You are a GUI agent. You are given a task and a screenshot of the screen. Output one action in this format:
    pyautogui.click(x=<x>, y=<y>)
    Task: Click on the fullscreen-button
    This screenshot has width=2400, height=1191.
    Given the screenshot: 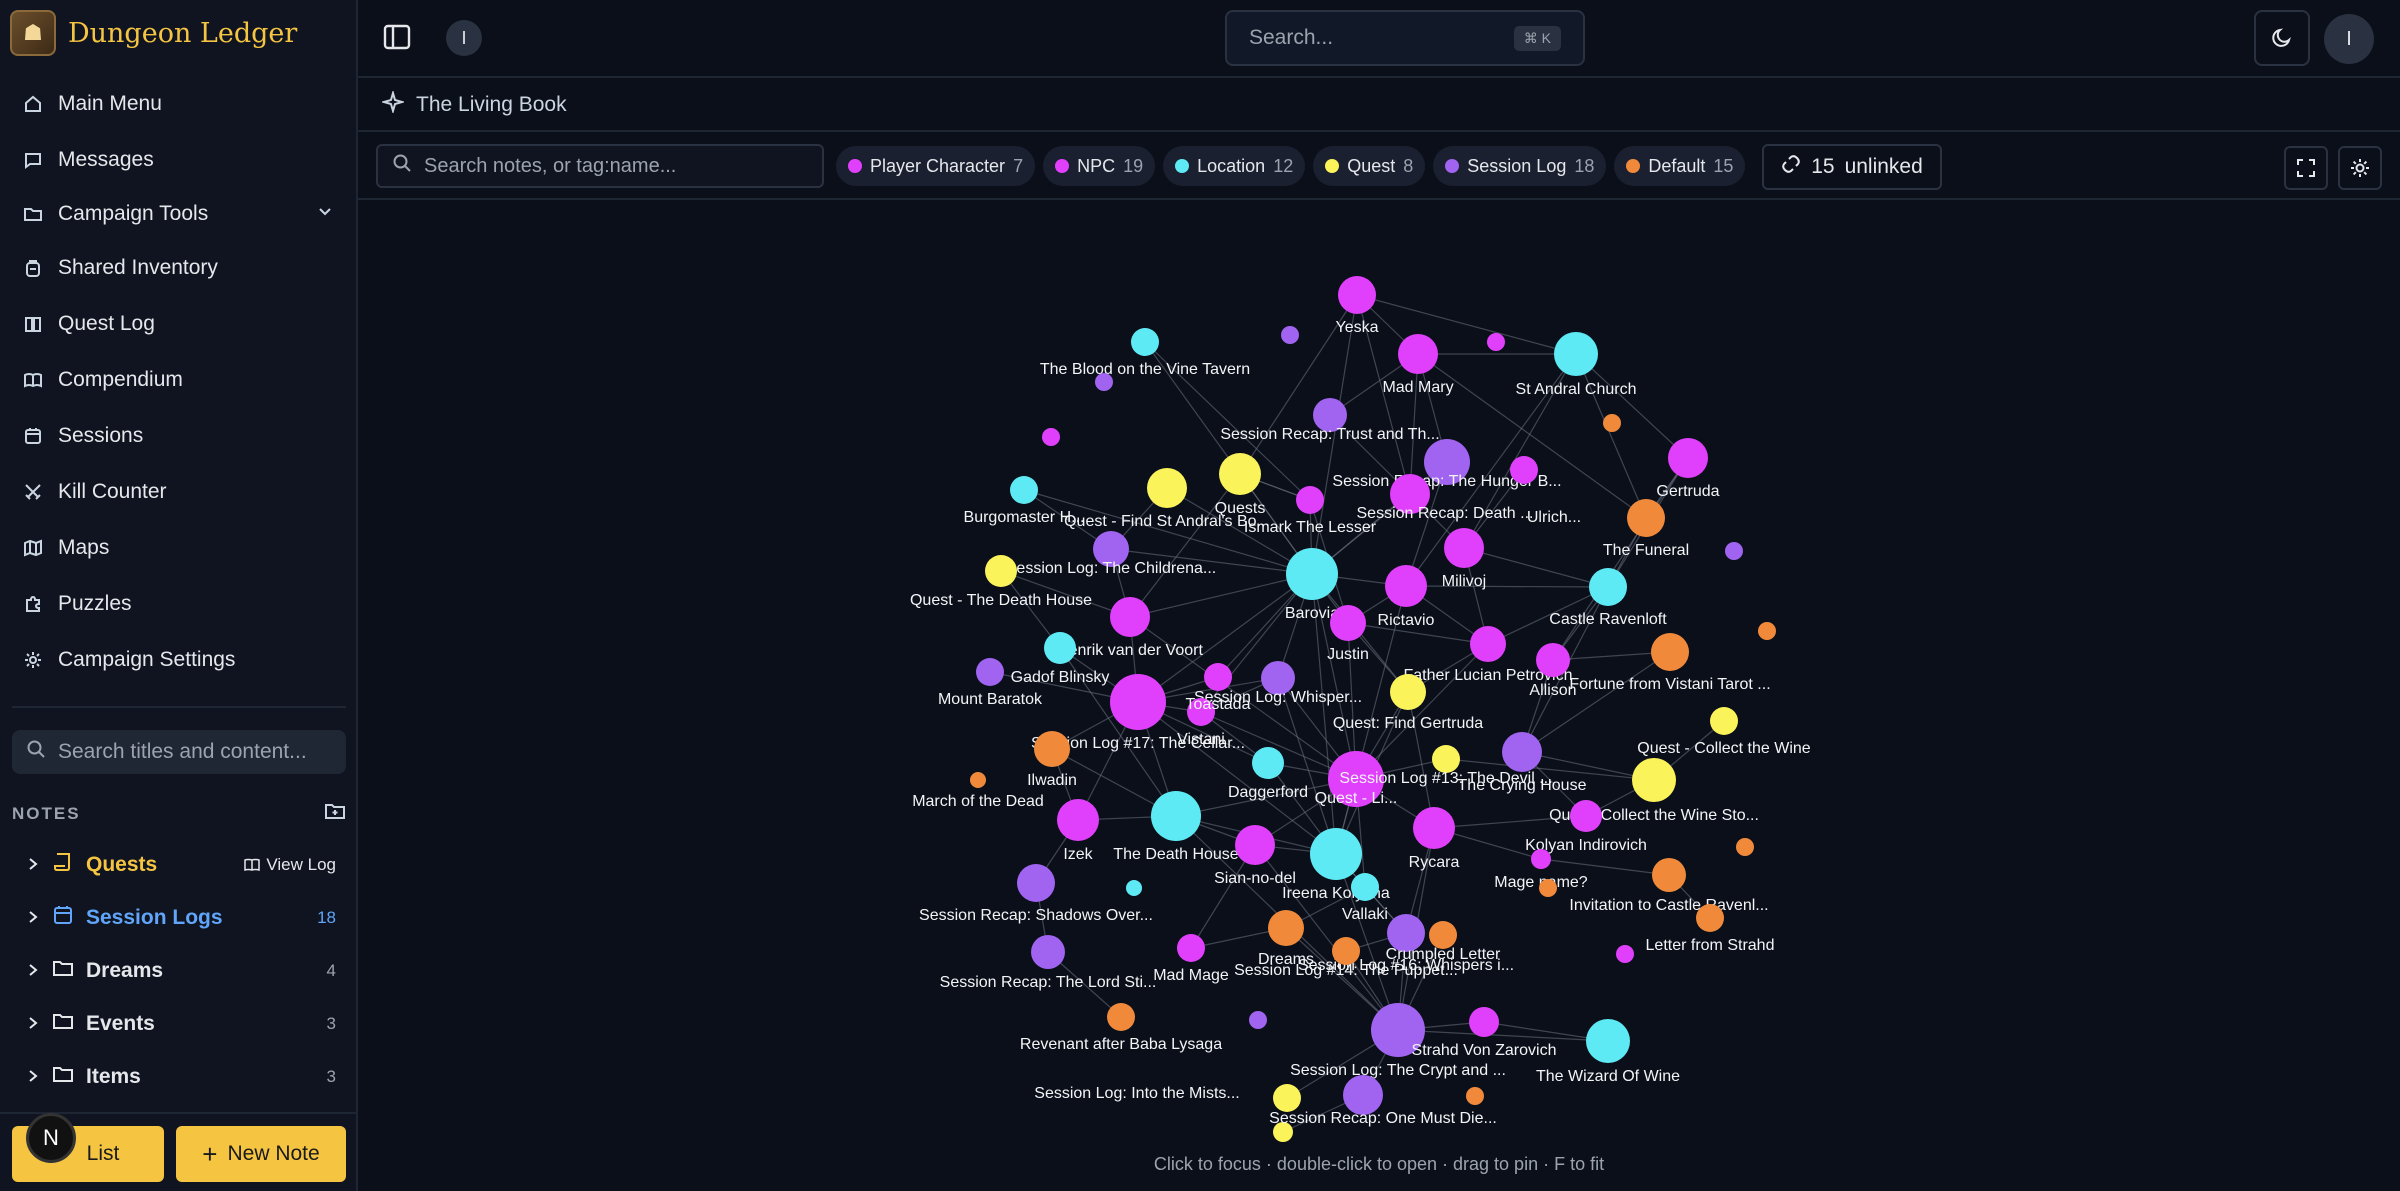 What is the action you would take?
    pyautogui.click(x=2306, y=168)
    